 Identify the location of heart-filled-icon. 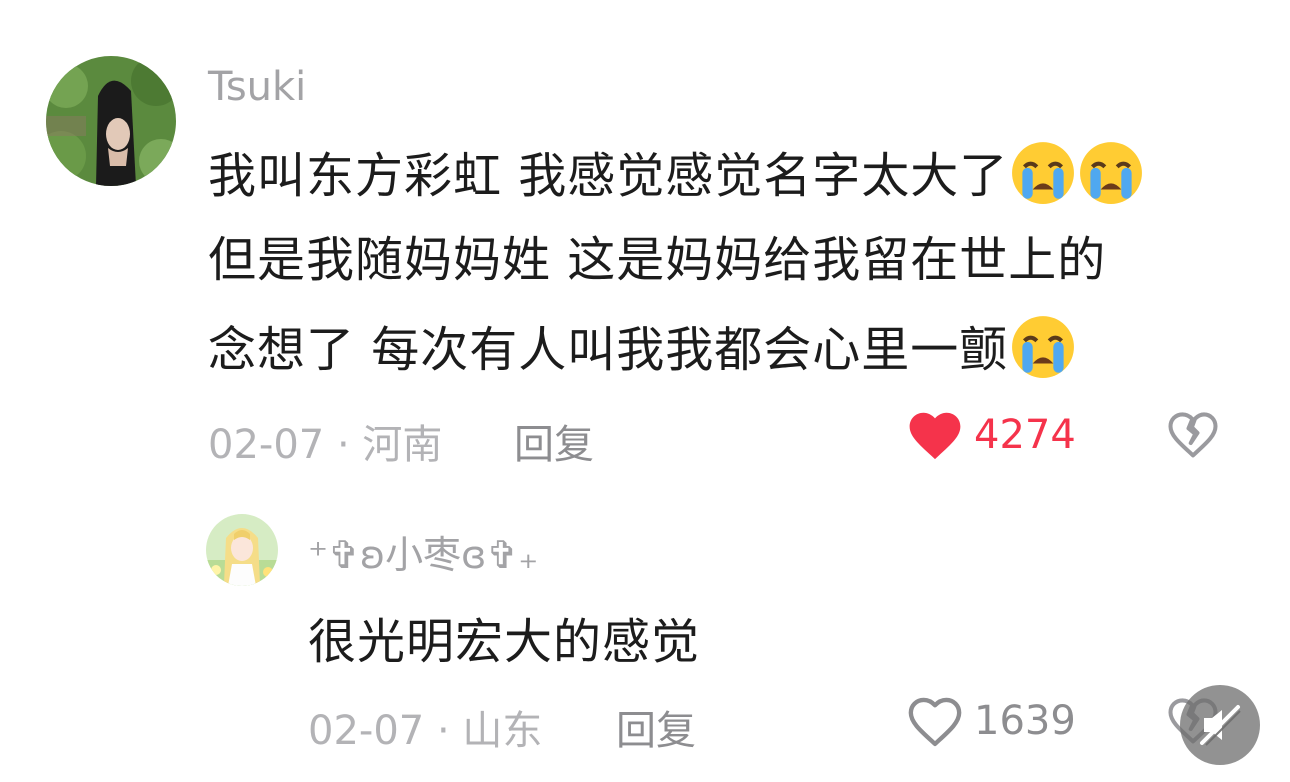
(935, 436).